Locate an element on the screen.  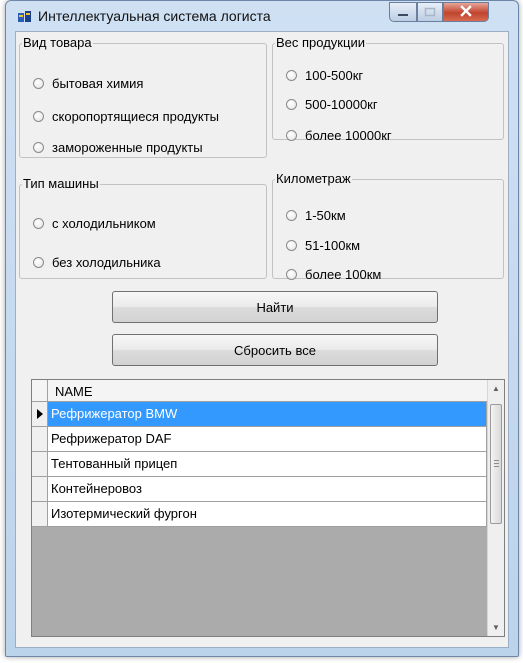
table-row: Рефрижератор BMW is located at coordinates (259, 414).